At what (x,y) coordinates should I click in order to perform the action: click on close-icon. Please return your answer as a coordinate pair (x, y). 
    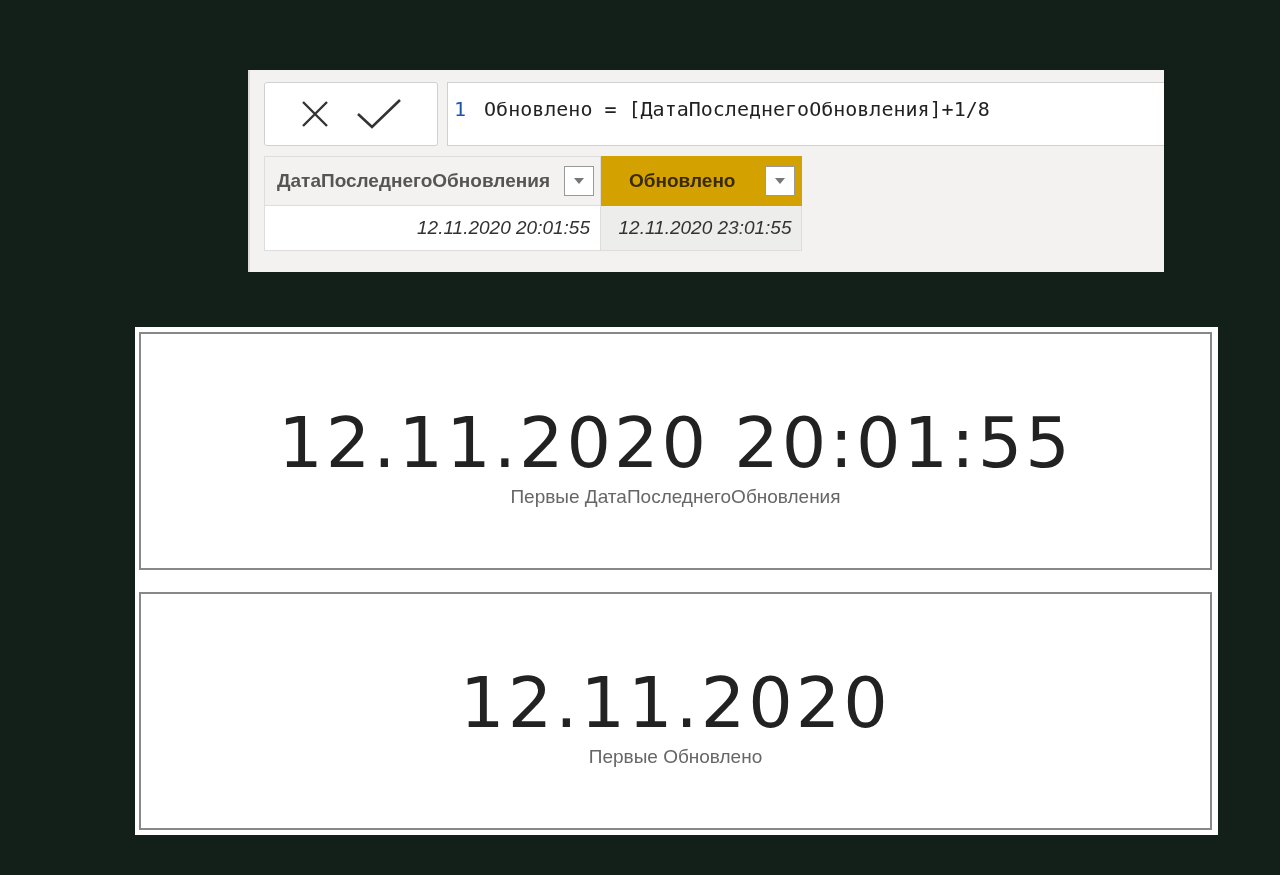
    Looking at the image, I should click on (315, 114).